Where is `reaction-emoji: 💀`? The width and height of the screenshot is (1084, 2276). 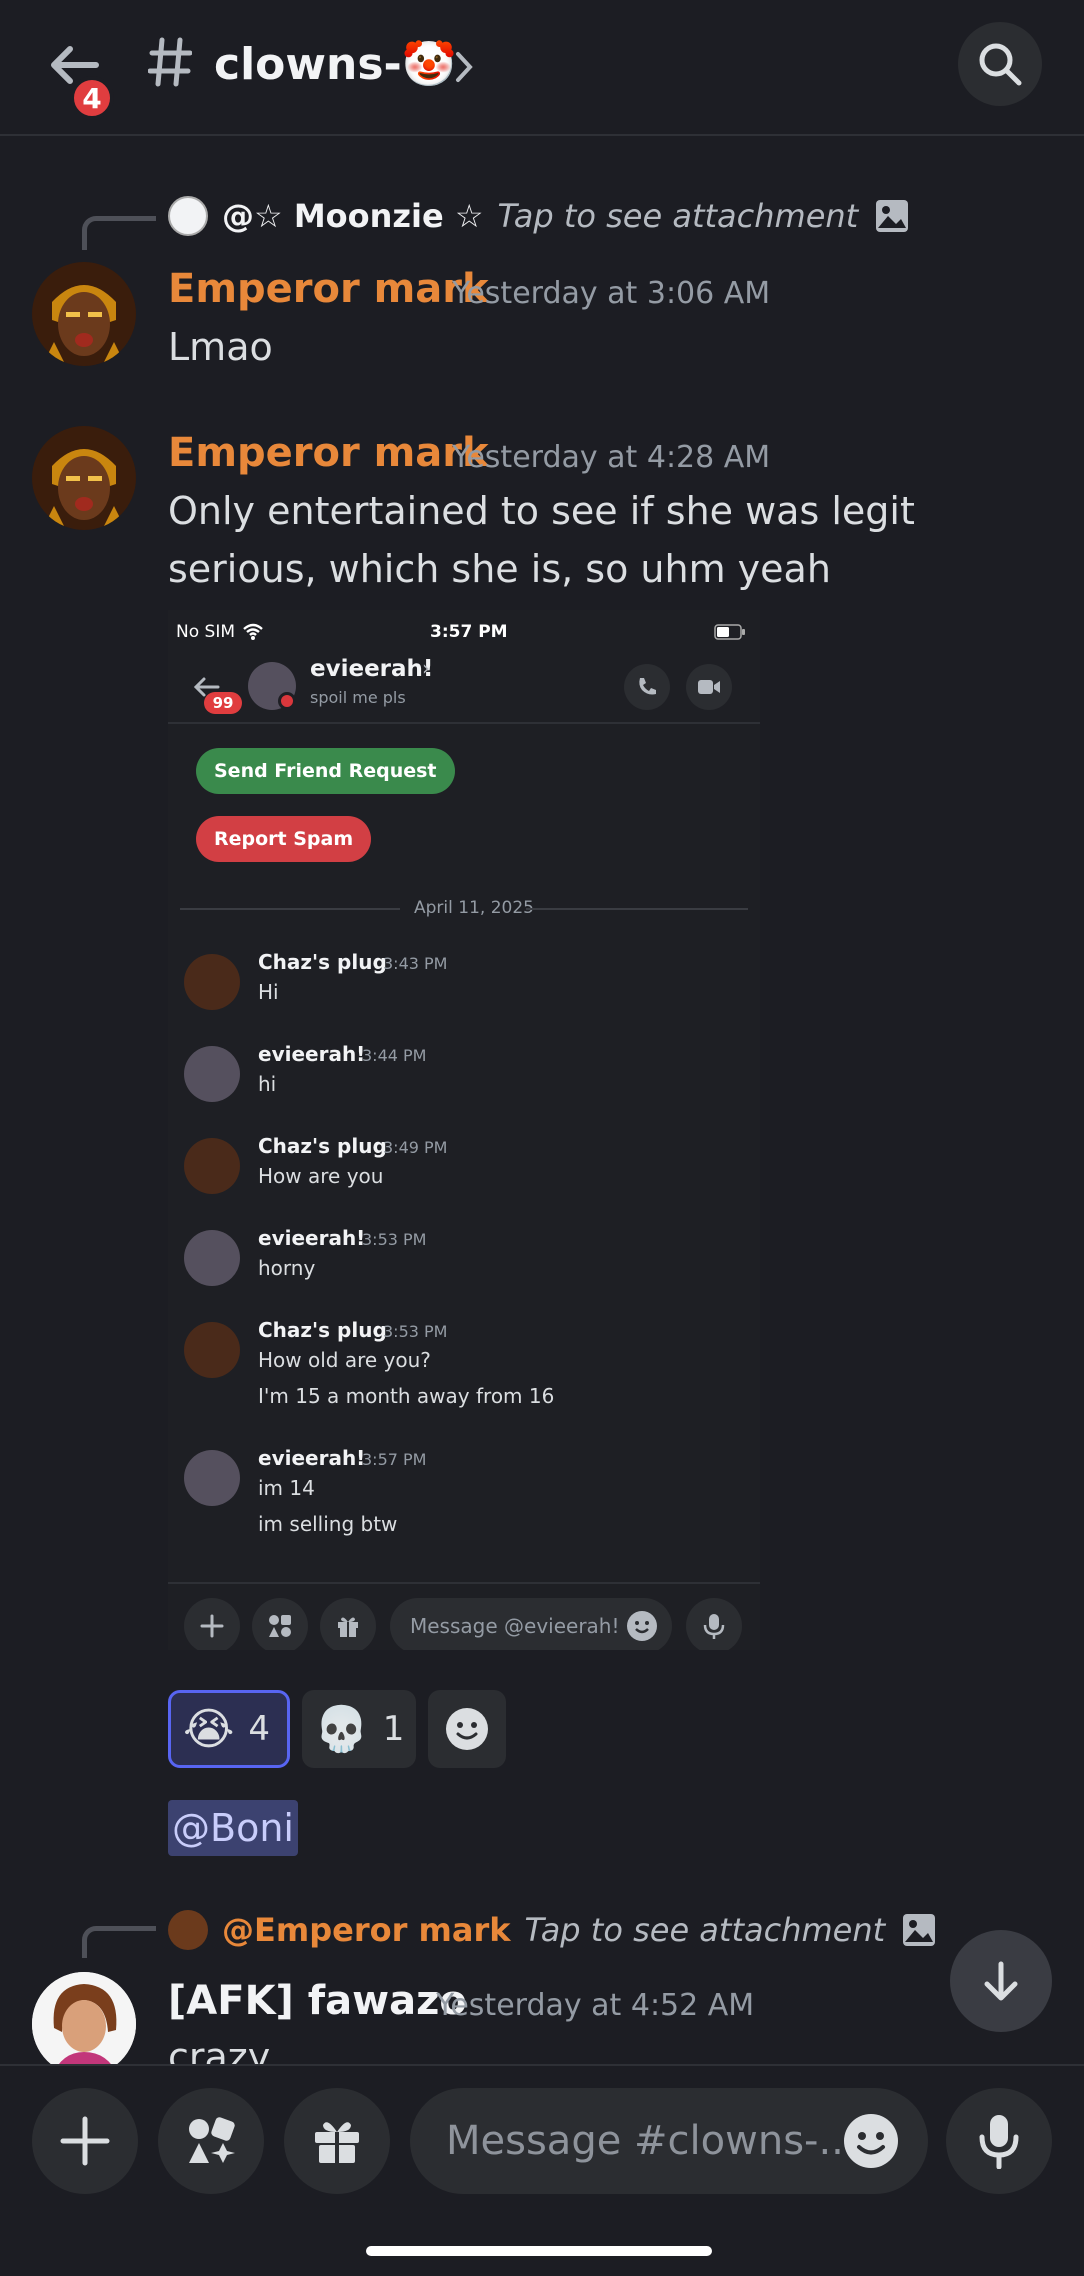
reaction-emoji: 💀 is located at coordinates (341, 1729).